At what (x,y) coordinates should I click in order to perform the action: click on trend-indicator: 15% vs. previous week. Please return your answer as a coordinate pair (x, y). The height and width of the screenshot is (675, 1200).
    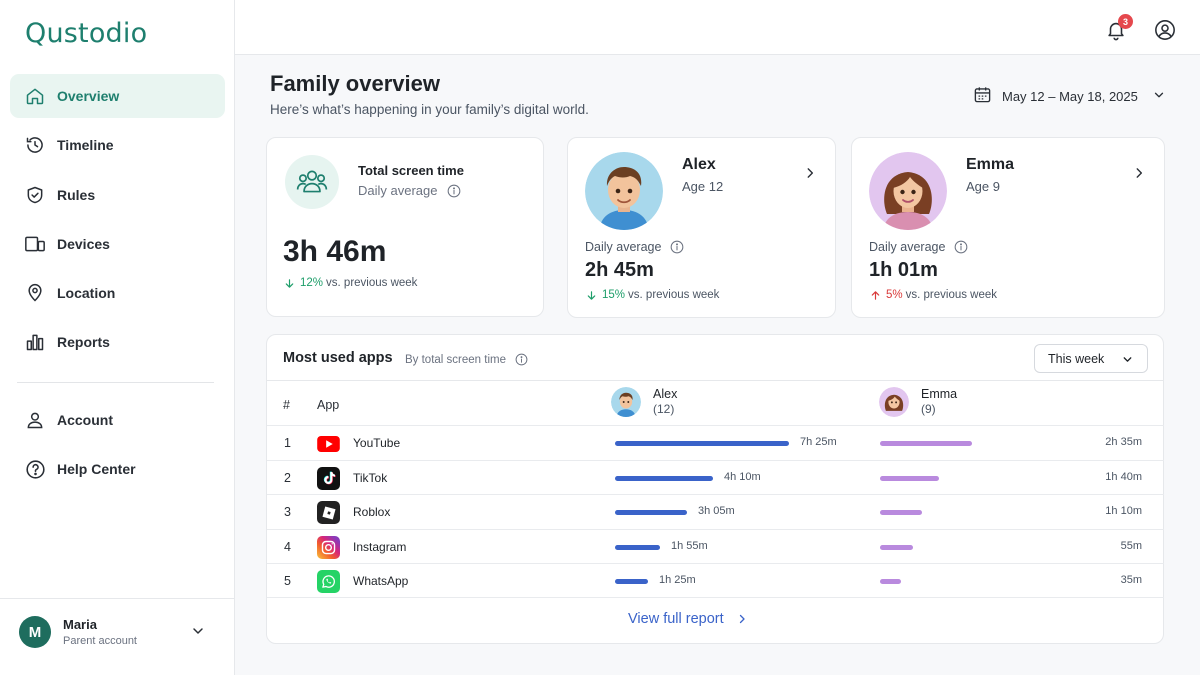
    Looking at the image, I should click on (652, 295).